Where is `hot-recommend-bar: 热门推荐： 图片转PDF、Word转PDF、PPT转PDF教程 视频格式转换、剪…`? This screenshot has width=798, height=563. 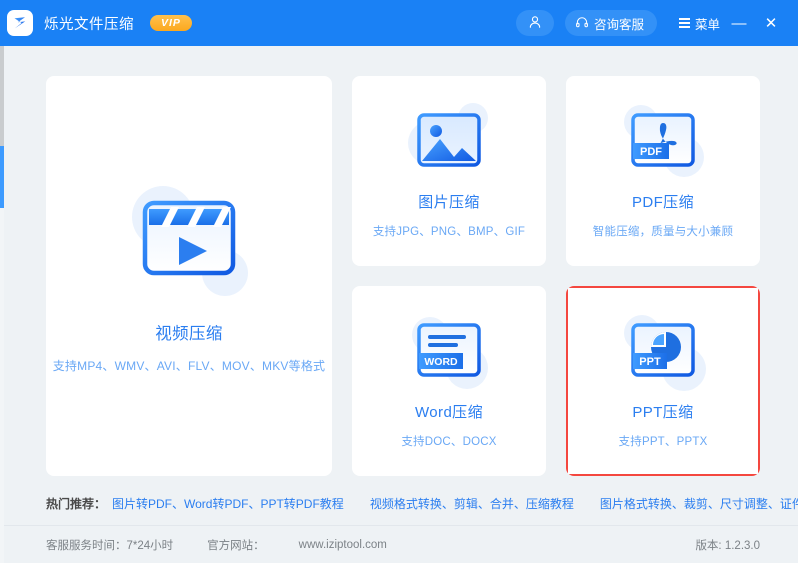 hot-recommend-bar: 热门推荐： 图片转PDF、Word转PDF、PPT转PDF教程 视频格式转换、剪… is located at coordinates (399, 504).